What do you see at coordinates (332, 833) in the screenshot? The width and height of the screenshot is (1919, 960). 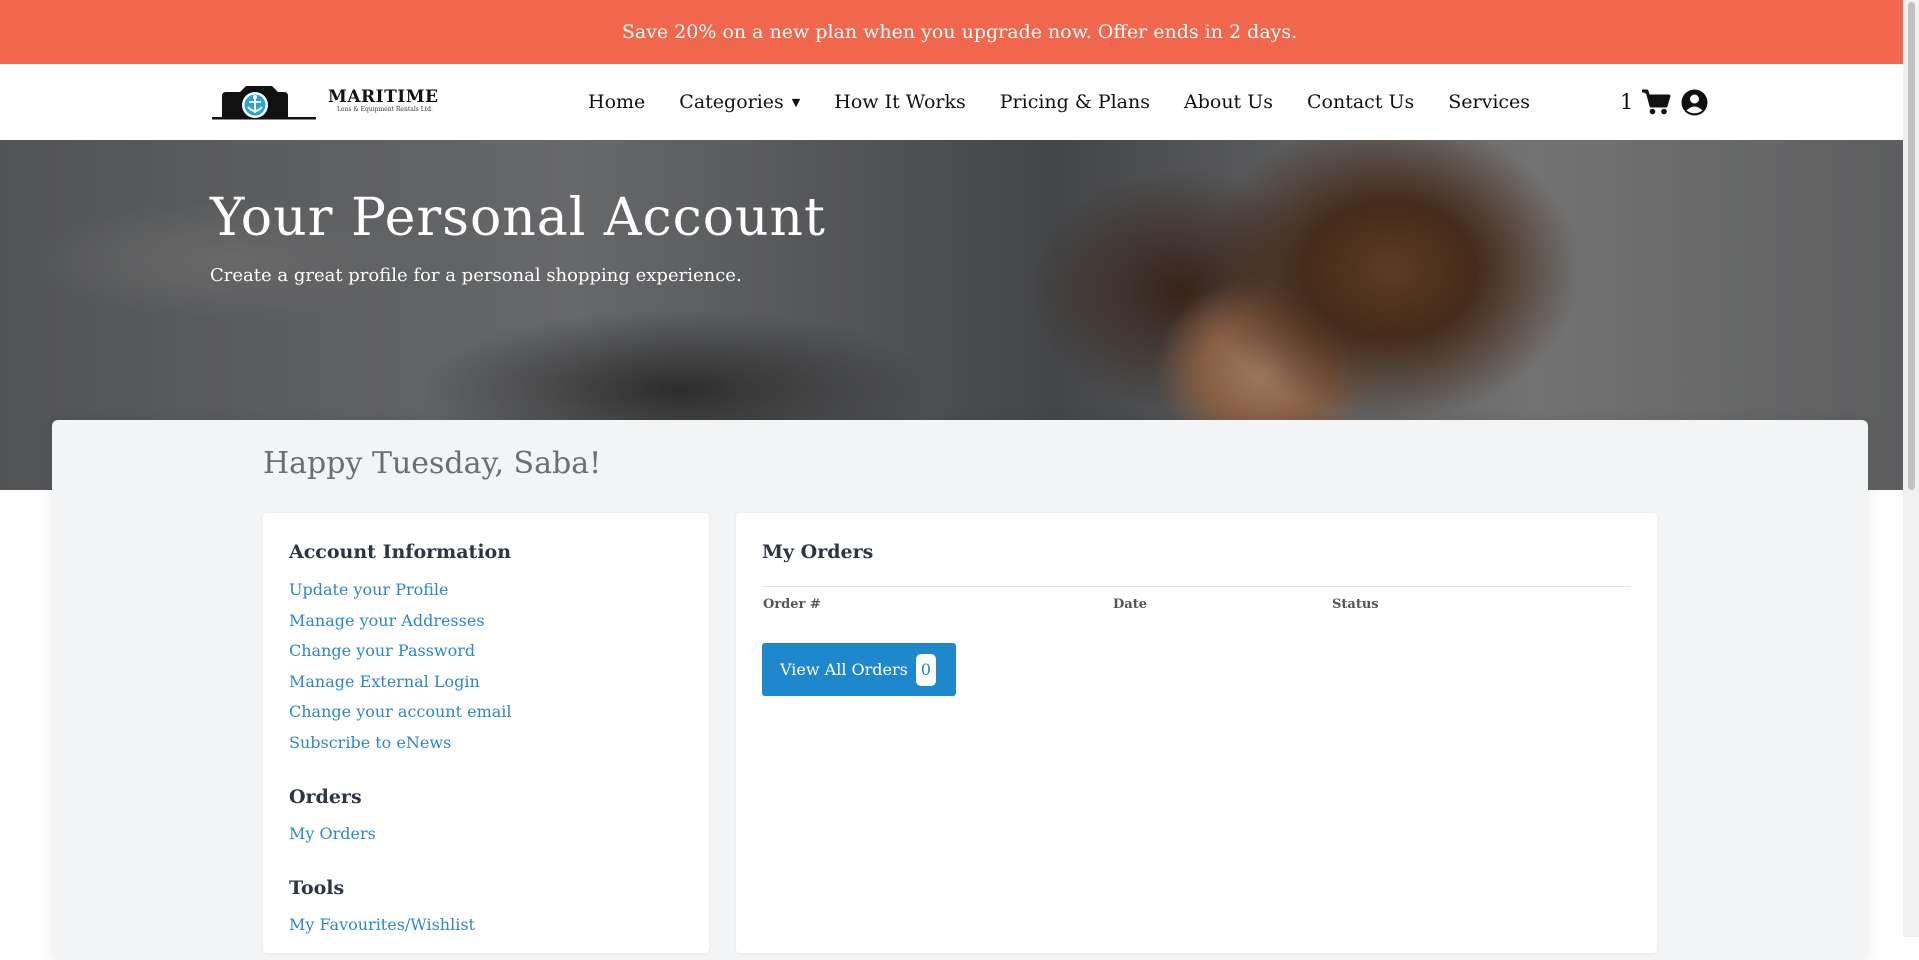 I see `my-orders-link: My Orders` at bounding box center [332, 833].